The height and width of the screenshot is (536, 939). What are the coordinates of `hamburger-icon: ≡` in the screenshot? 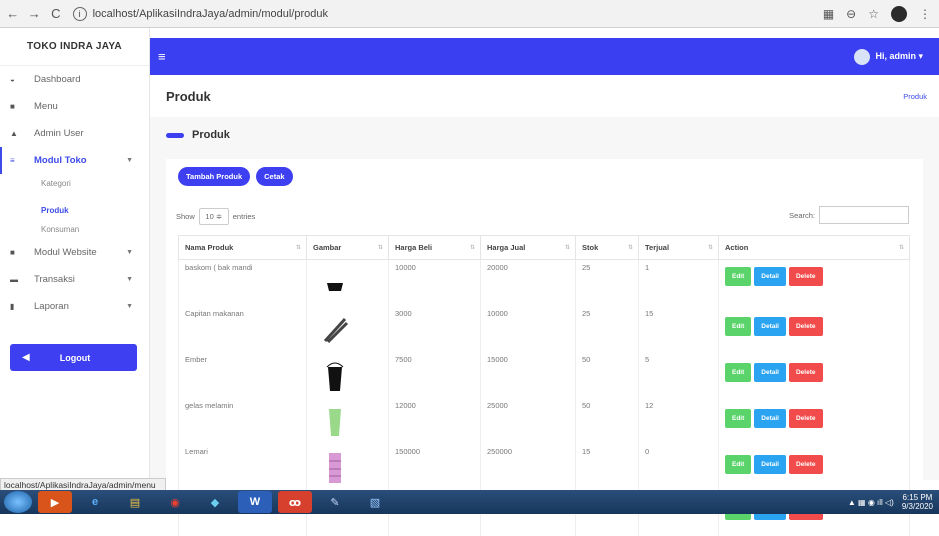 It's located at (162, 56).